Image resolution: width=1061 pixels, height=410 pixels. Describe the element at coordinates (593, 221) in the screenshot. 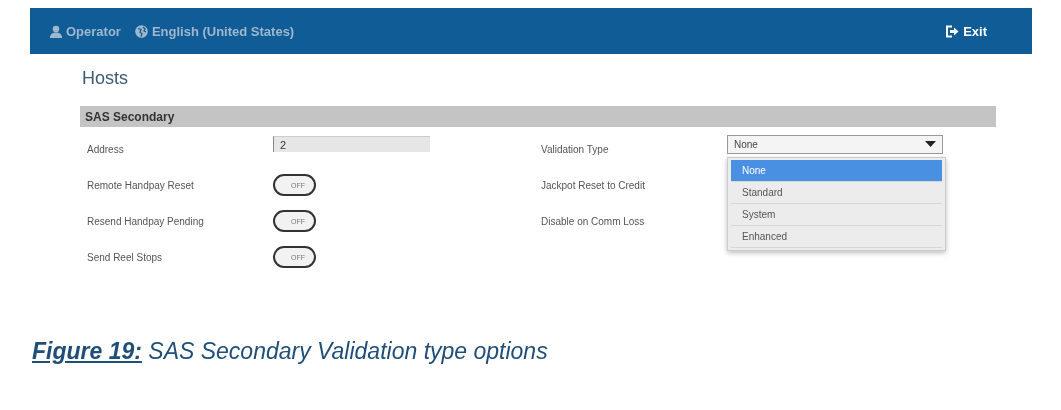

I see `field-label: Disable on Comm Loss` at that location.